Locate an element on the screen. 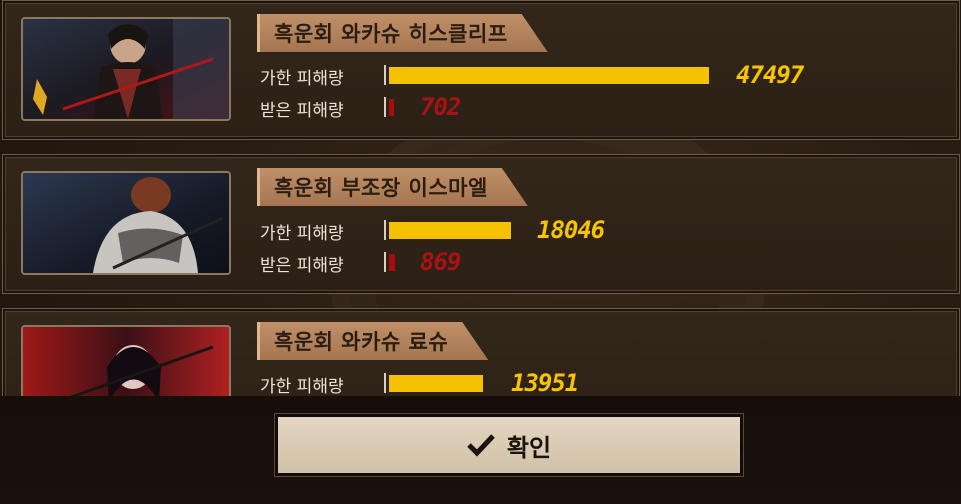 The height and width of the screenshot is (504, 961). character-name-tag: 흑운회 와카슈 료슈 is located at coordinates (372, 341).